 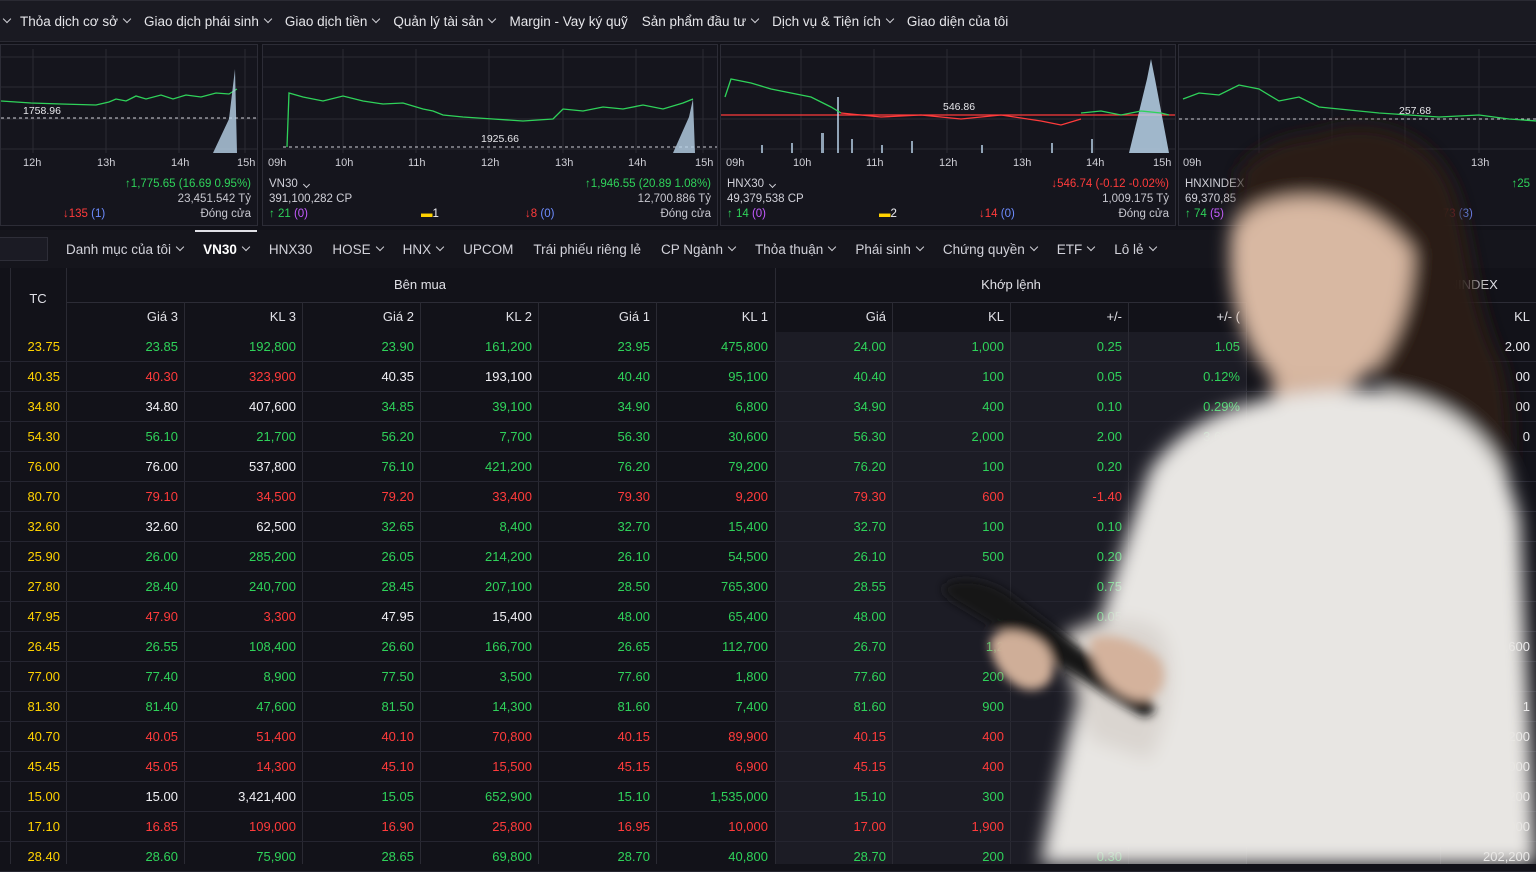 I want to click on tab-upcom: UPCOM, so click(x=488, y=249).